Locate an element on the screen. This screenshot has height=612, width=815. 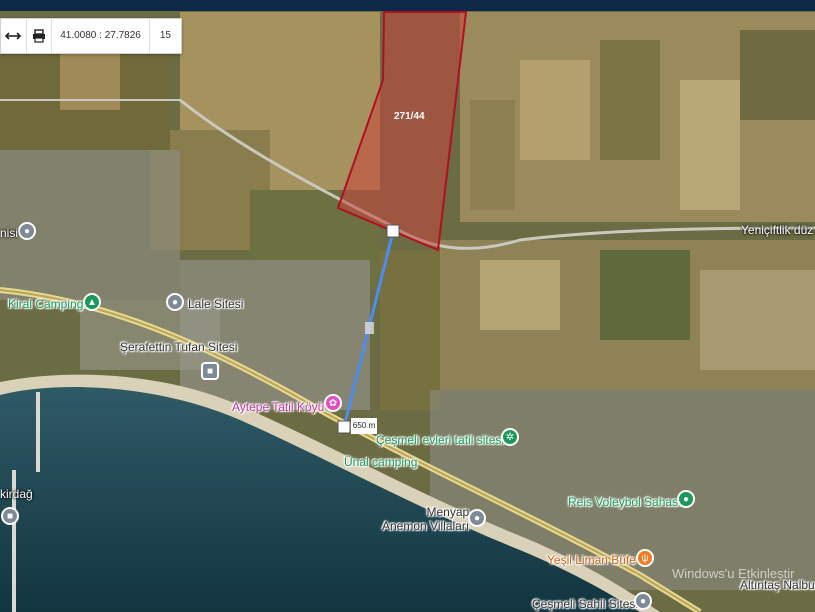
place-label: nisi is located at coordinates (9, 233).